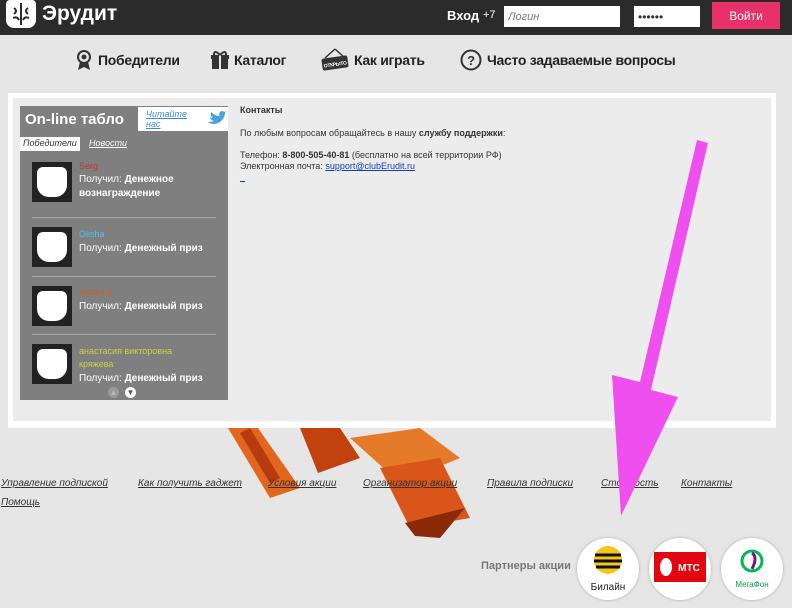 This screenshot has height=608, width=792. I want to click on mts-logo-icon: МТС, so click(680, 569).